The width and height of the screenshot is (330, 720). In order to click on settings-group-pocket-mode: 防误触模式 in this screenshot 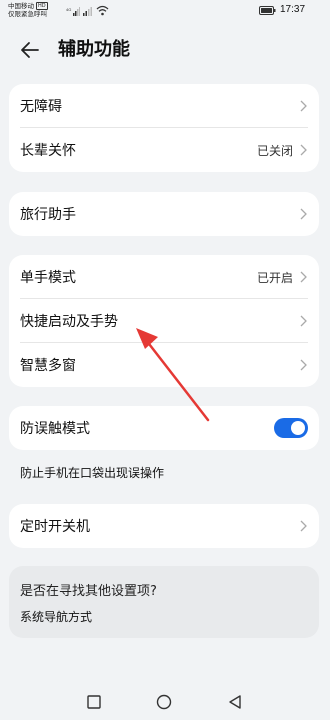, I will do `click(164, 428)`.